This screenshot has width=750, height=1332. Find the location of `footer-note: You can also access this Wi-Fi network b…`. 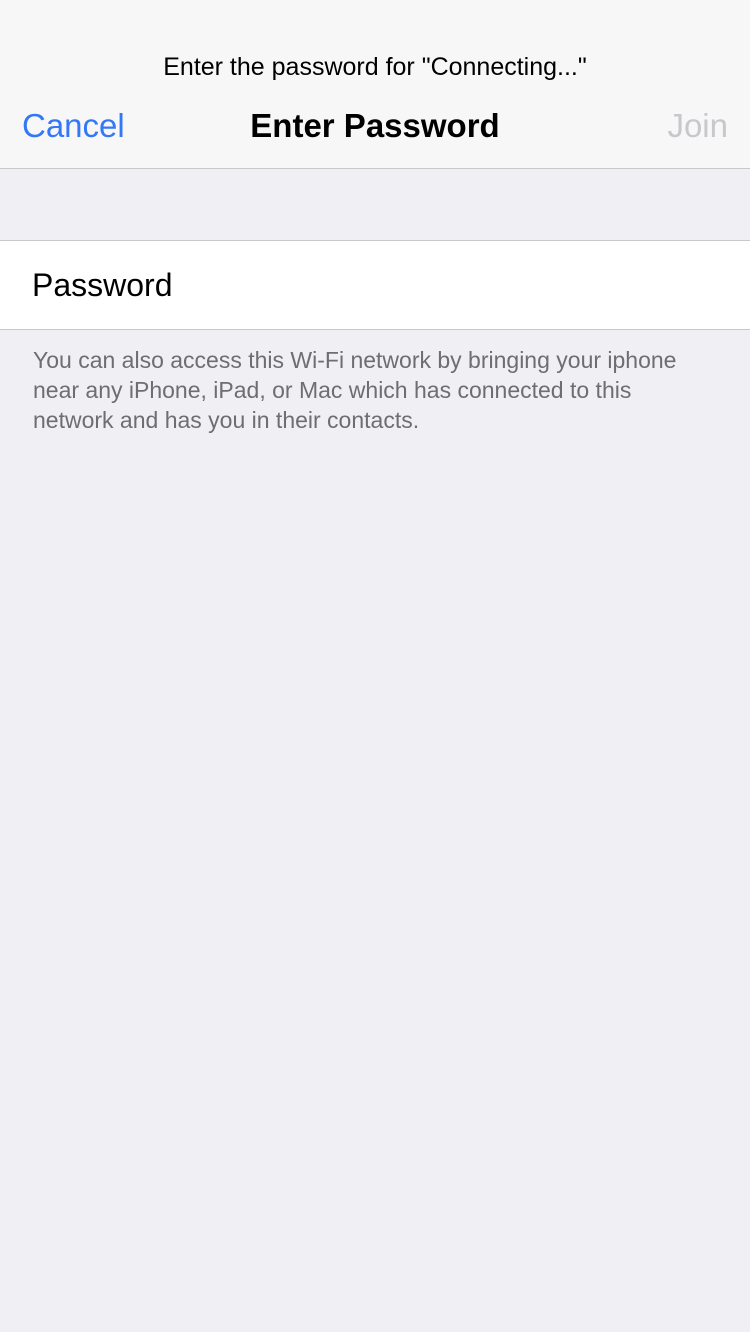

footer-note: You can also access this Wi-Fi network b… is located at coordinates (355, 390).